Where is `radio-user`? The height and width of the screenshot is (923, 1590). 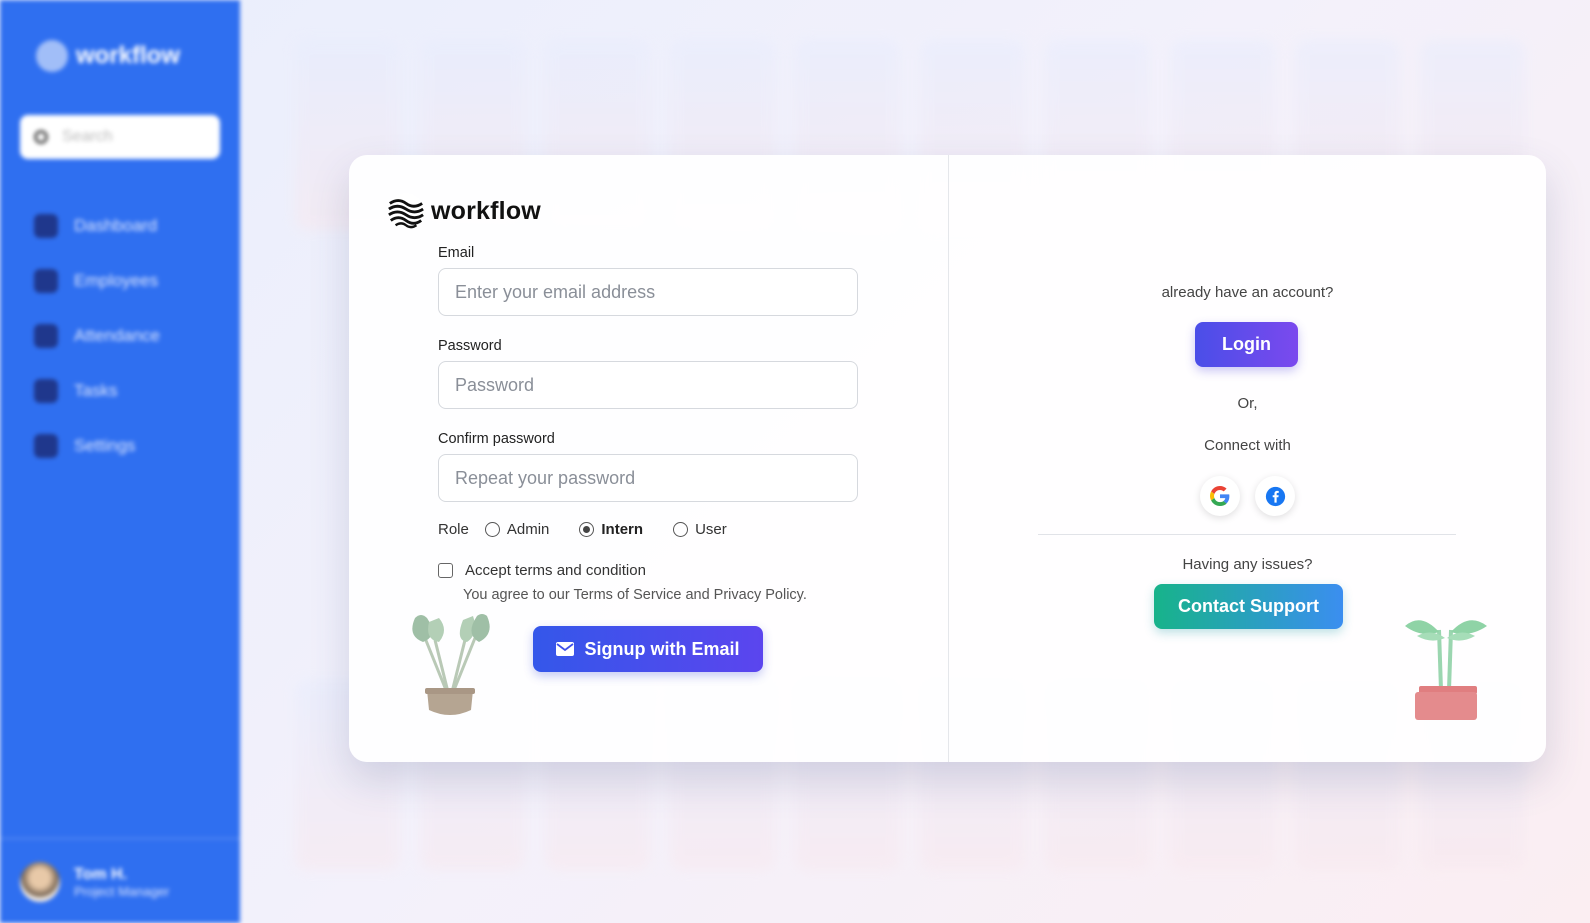 radio-user is located at coordinates (681, 529).